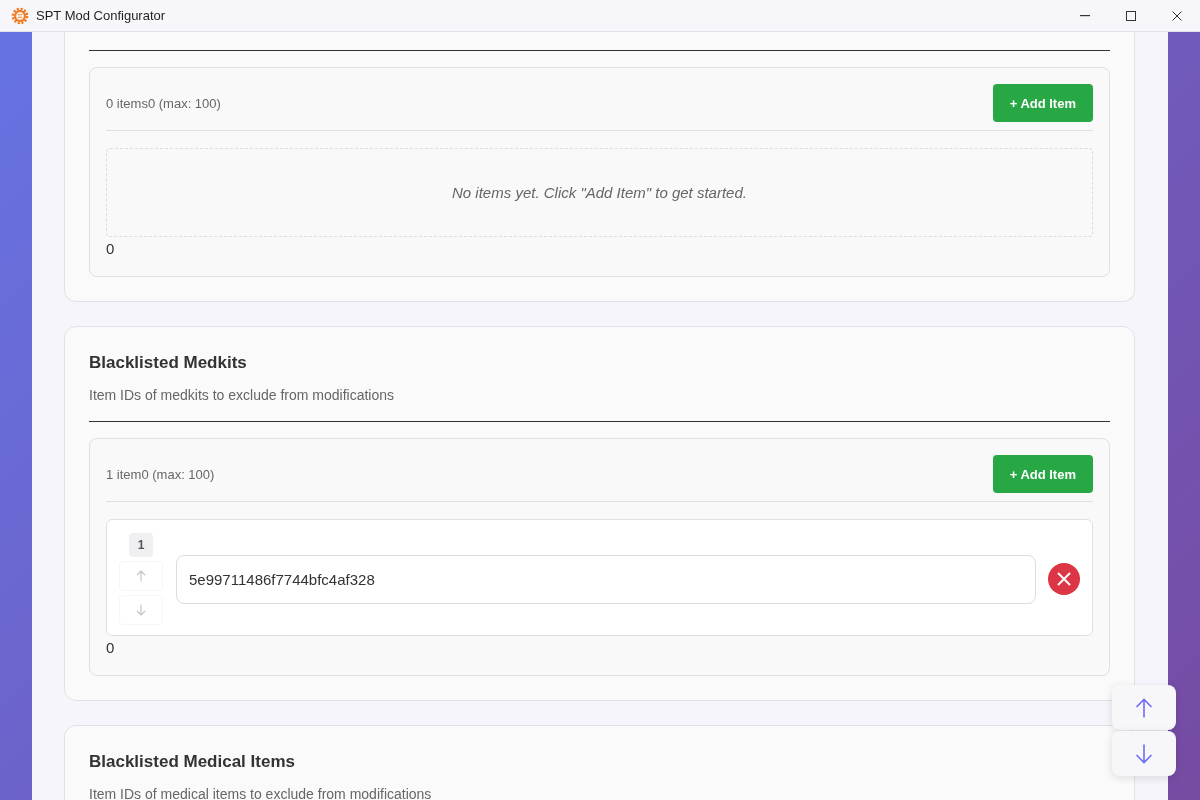 This screenshot has height=800, width=1200. What do you see at coordinates (141, 545) in the screenshot?
I see `item-number: 1` at bounding box center [141, 545].